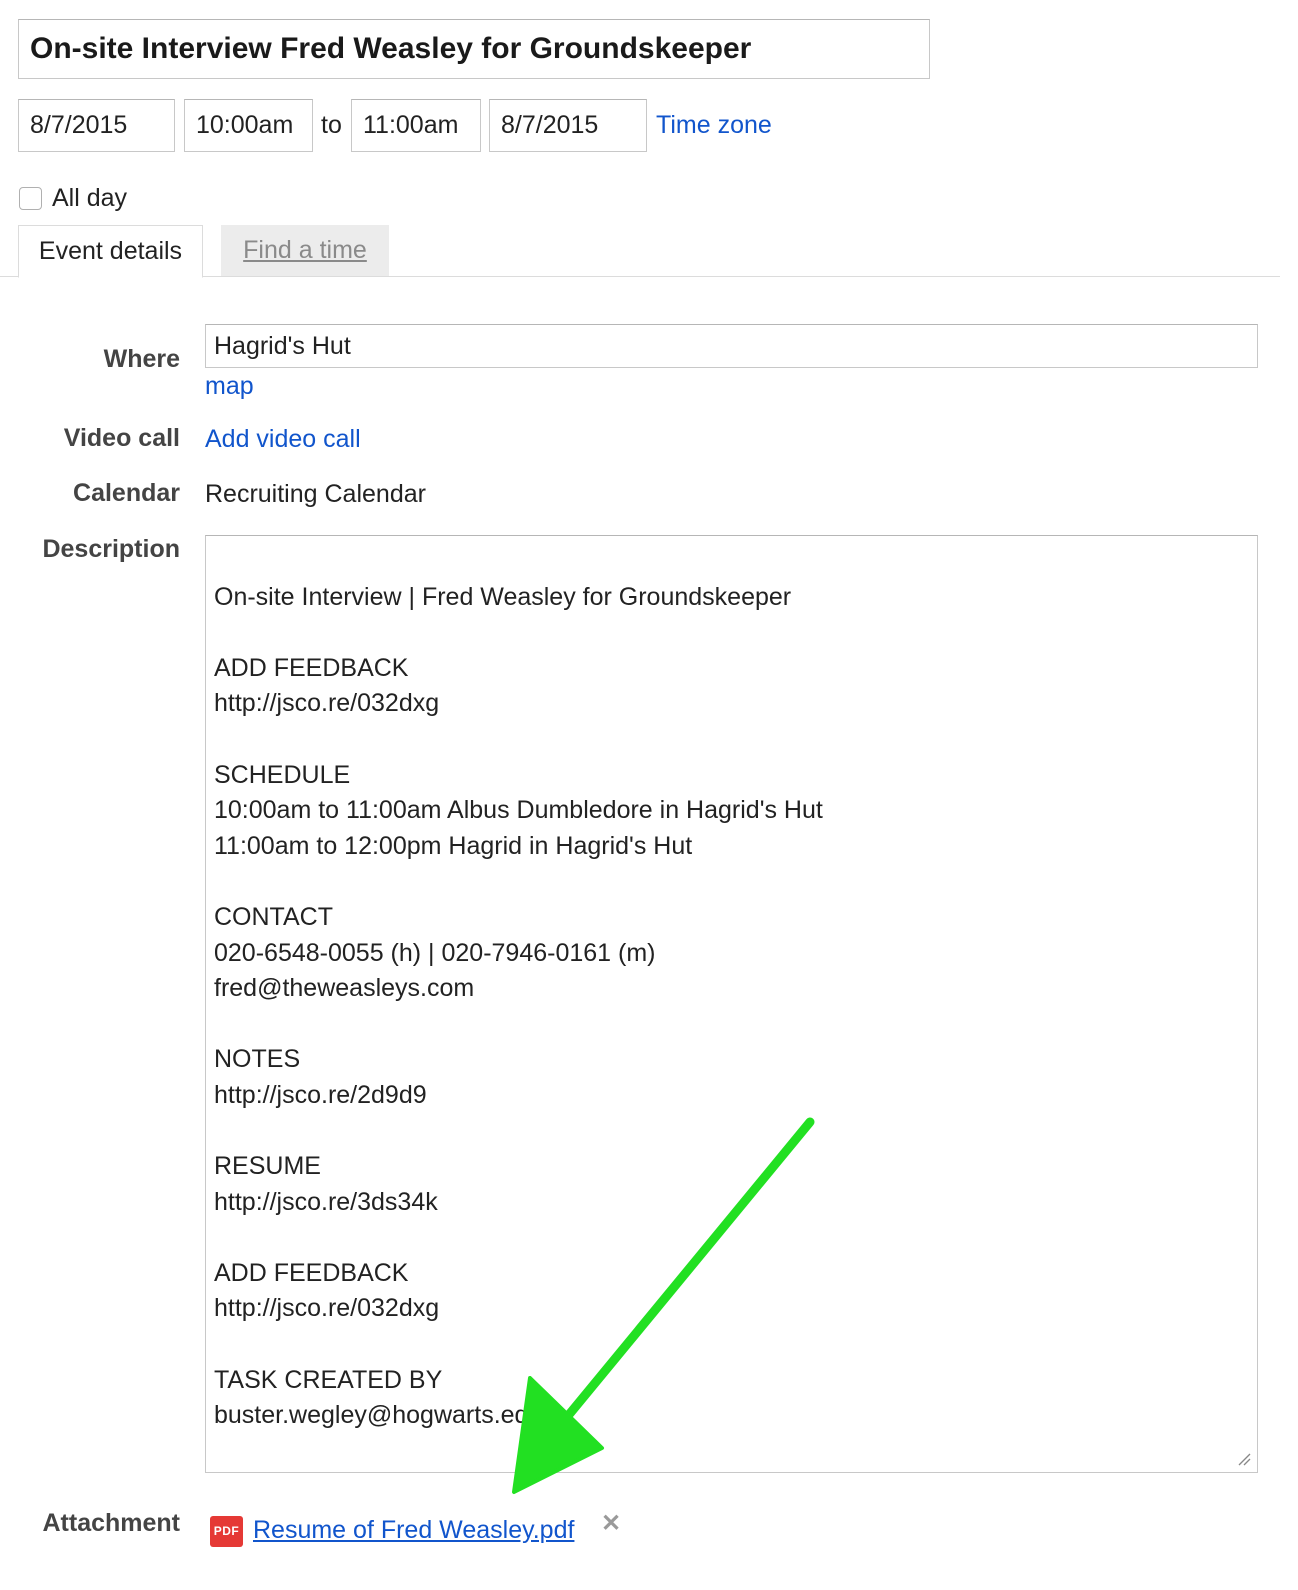 The height and width of the screenshot is (1590, 1298). I want to click on description-label: Description, so click(111, 549).